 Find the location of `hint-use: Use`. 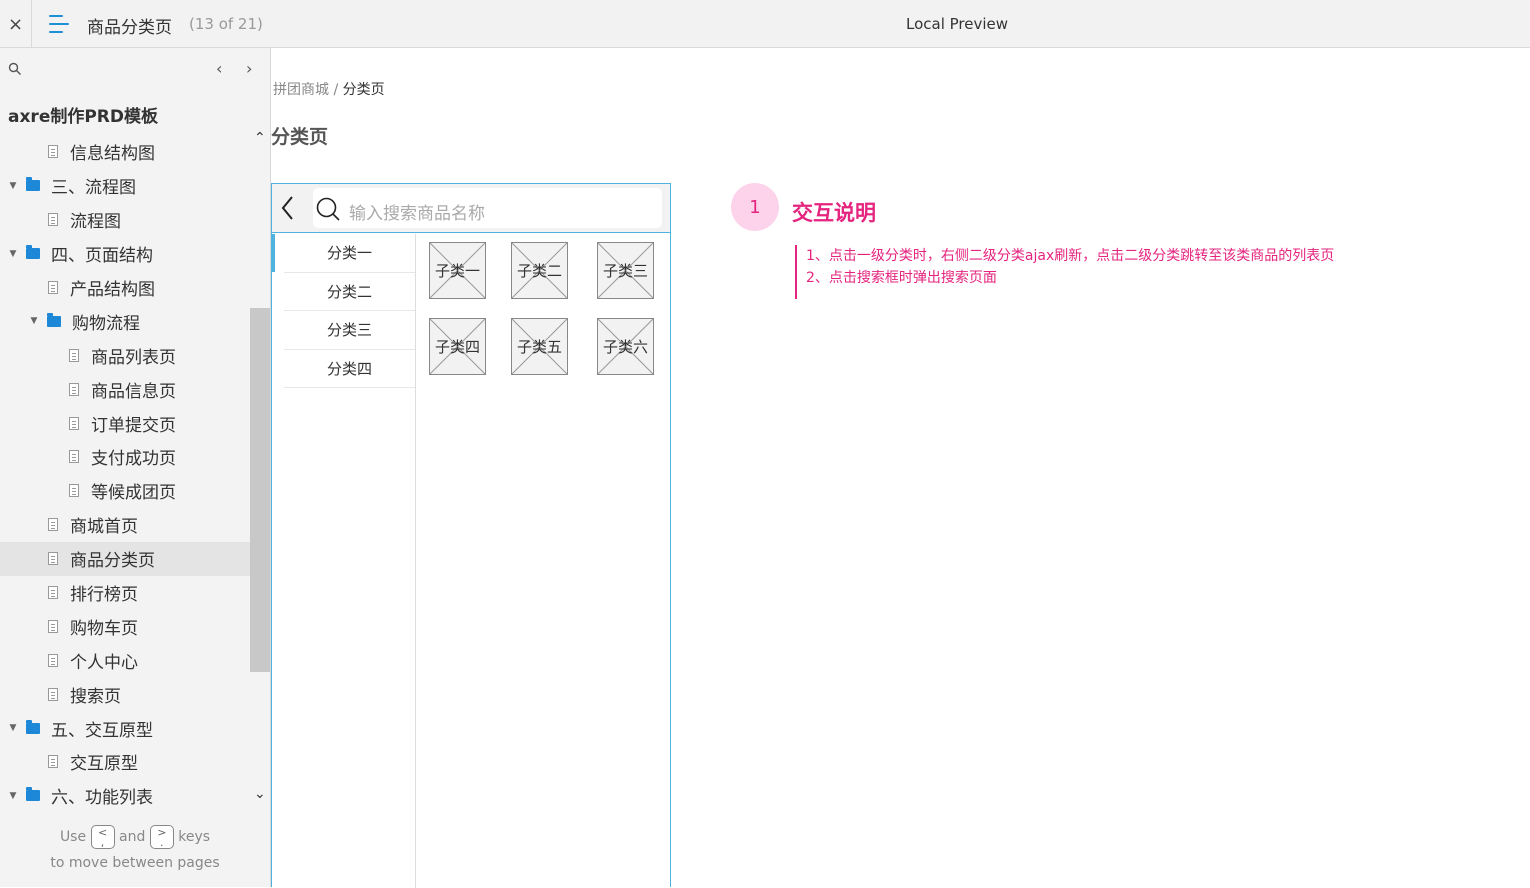

hint-use: Use is located at coordinates (73, 837).